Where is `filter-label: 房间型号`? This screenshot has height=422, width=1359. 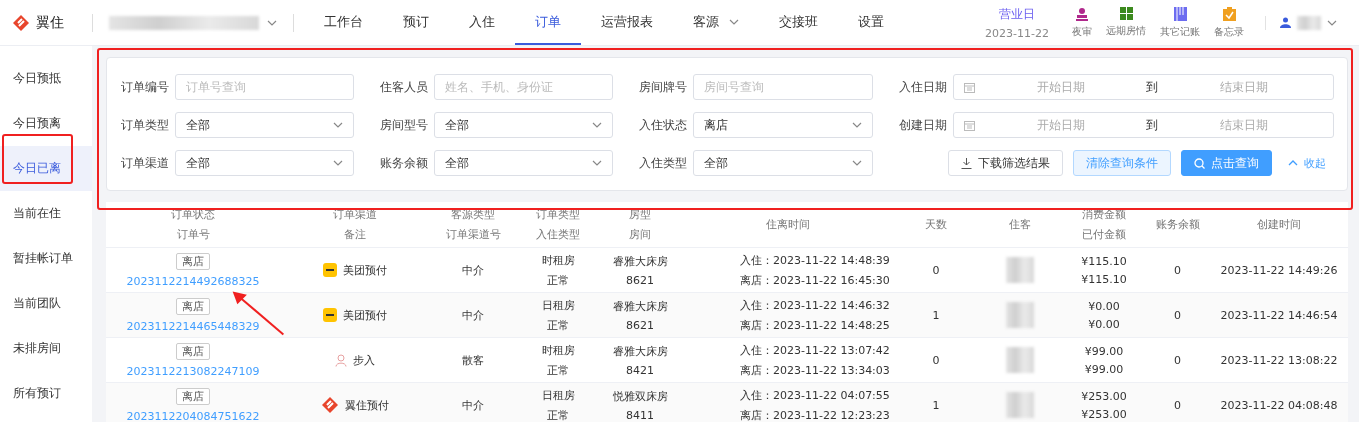 filter-label: 房间型号 is located at coordinates (404, 125).